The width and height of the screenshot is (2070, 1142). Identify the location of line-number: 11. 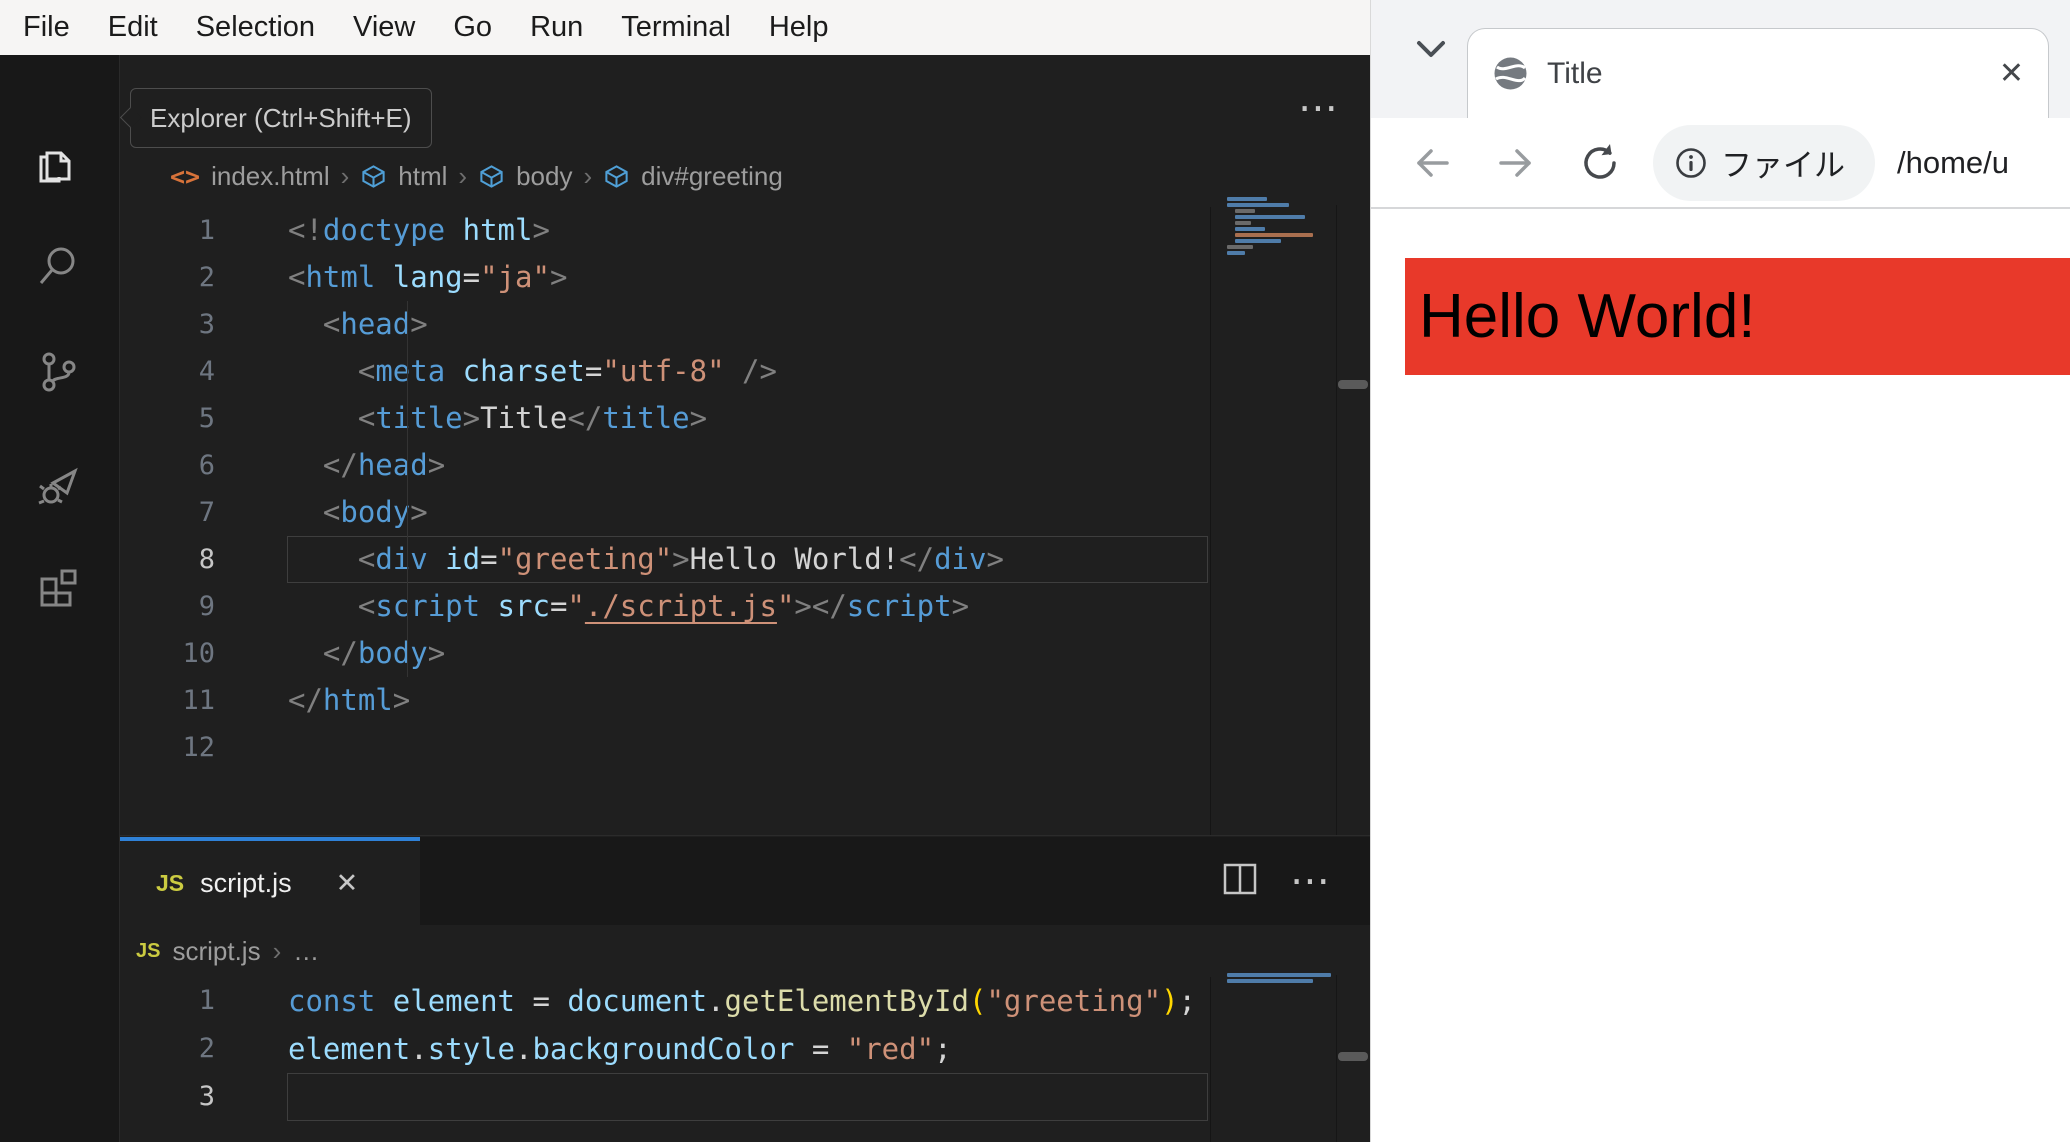
(198, 700).